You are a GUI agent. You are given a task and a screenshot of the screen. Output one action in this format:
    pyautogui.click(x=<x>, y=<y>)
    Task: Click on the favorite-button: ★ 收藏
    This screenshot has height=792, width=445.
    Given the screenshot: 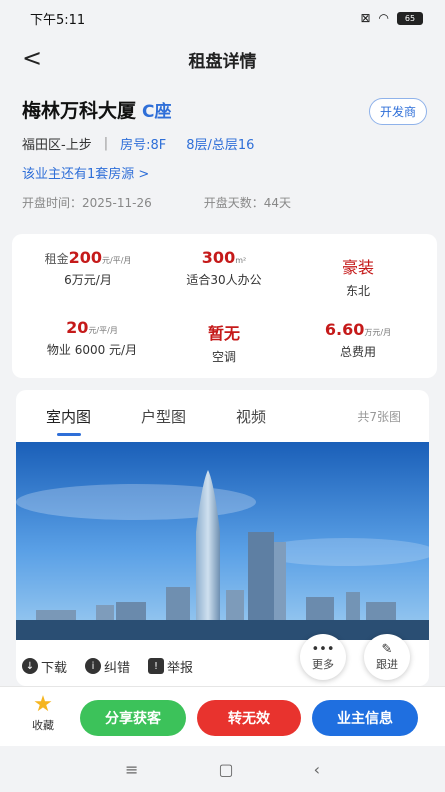 What is the action you would take?
    pyautogui.click(x=43, y=713)
    